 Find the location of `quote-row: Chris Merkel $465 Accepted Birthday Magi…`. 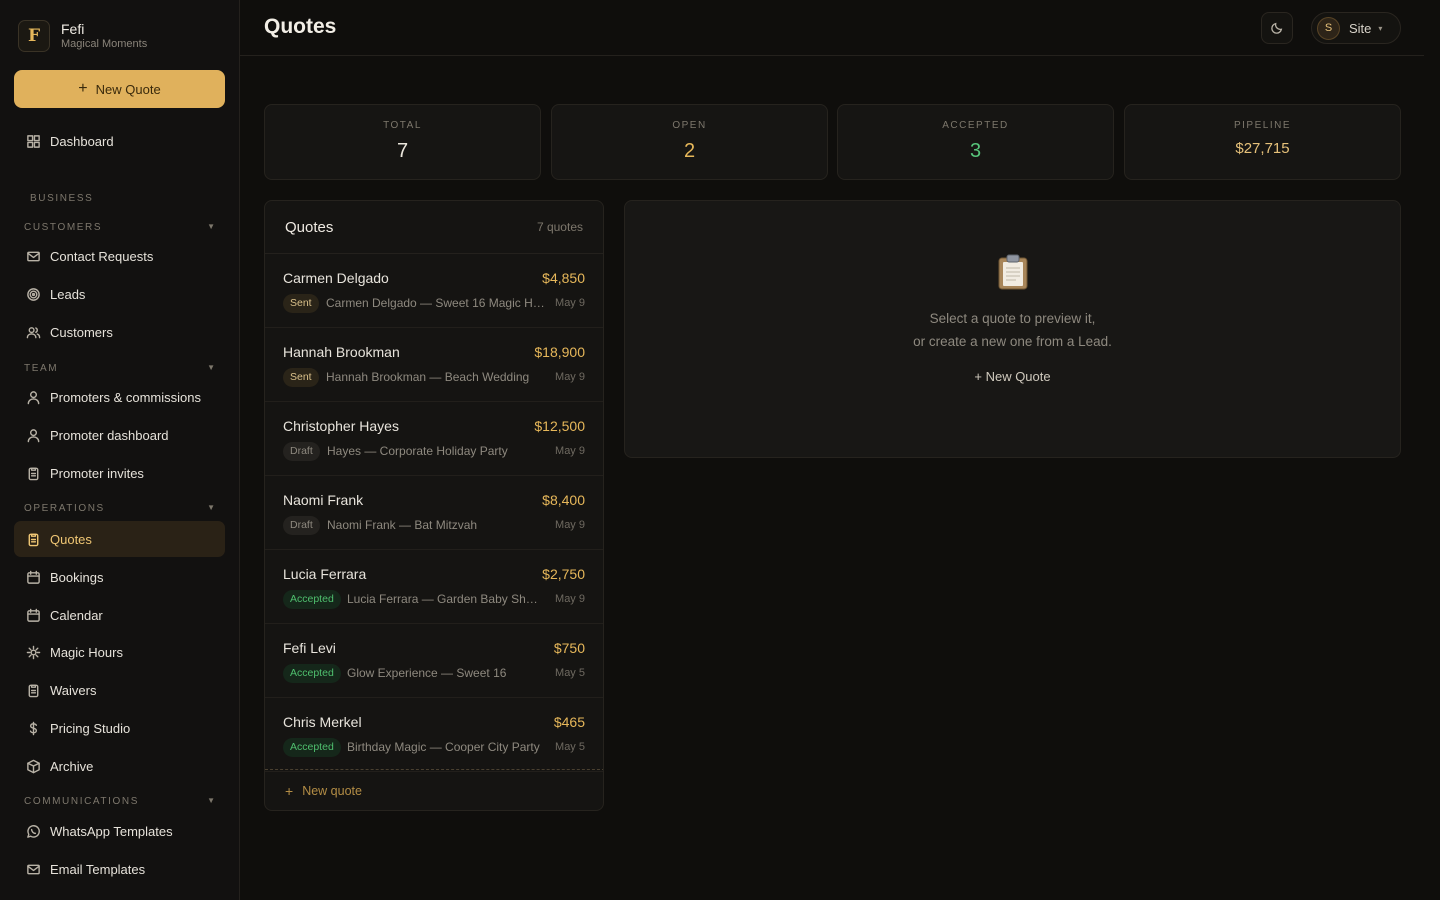

quote-row: Chris Merkel $465 Accepted Birthday Magi… is located at coordinates (434, 735).